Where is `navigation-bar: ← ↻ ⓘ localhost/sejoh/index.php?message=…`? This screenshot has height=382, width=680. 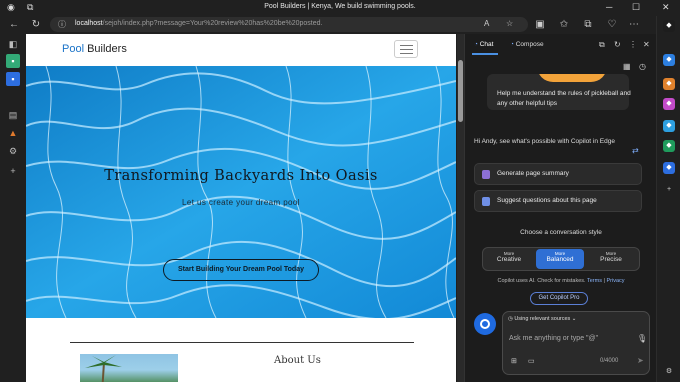 navigation-bar: ← ↻ ⓘ localhost/sejoh/index.php?message=… is located at coordinates (340, 25).